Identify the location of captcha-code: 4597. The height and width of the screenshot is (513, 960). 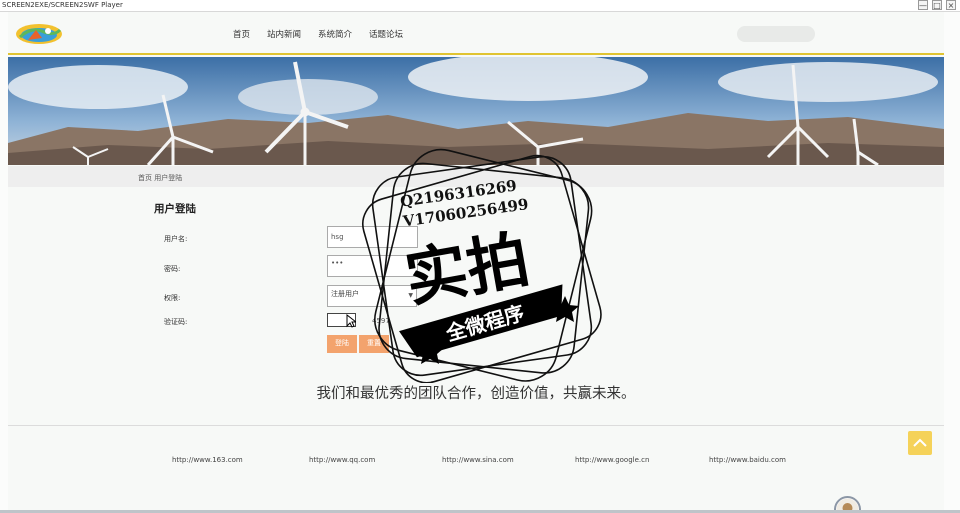
(381, 321).